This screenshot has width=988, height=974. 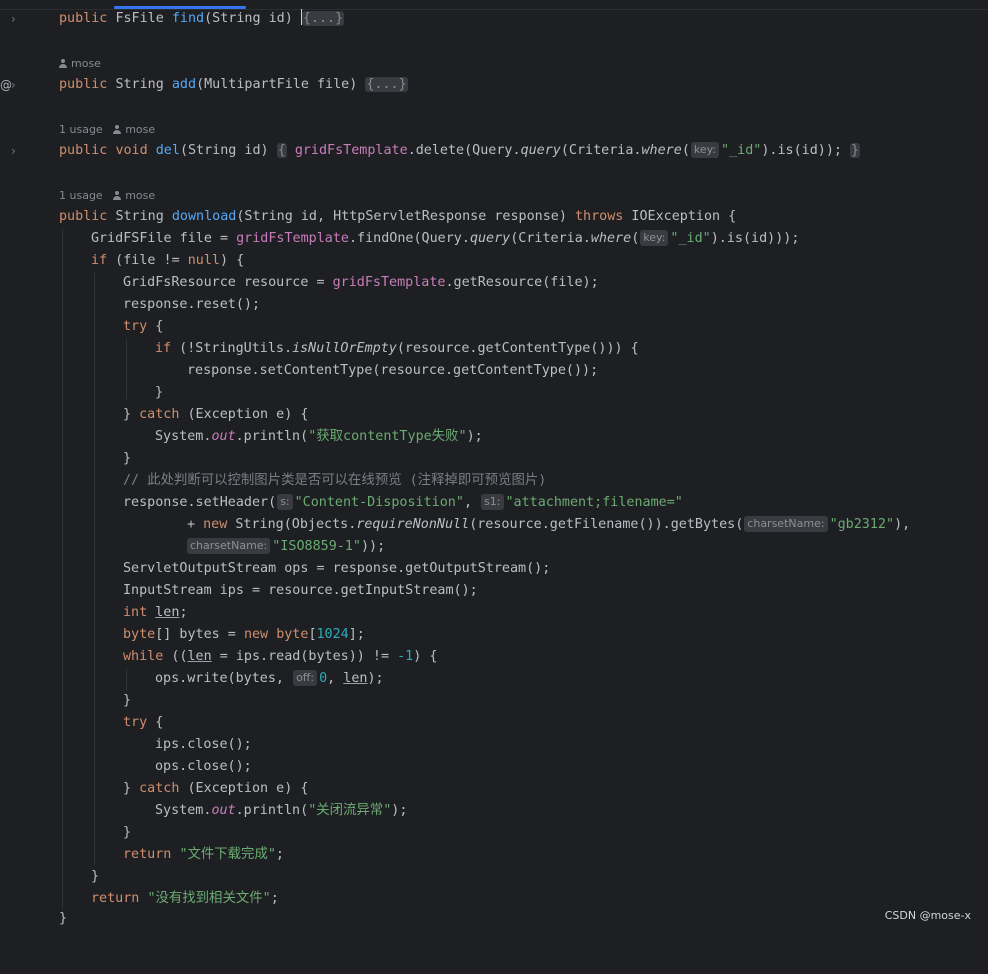 What do you see at coordinates (405, 656) in the screenshot?
I see `number-literal: -1` at bounding box center [405, 656].